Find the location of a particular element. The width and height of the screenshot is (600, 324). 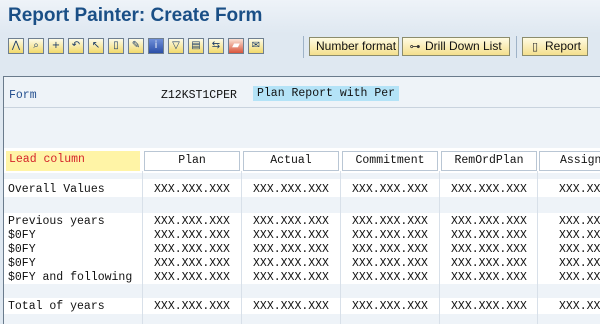

form-header-row: Form Z12KST1CPER Plan Report with Per is located at coordinates (302, 92).